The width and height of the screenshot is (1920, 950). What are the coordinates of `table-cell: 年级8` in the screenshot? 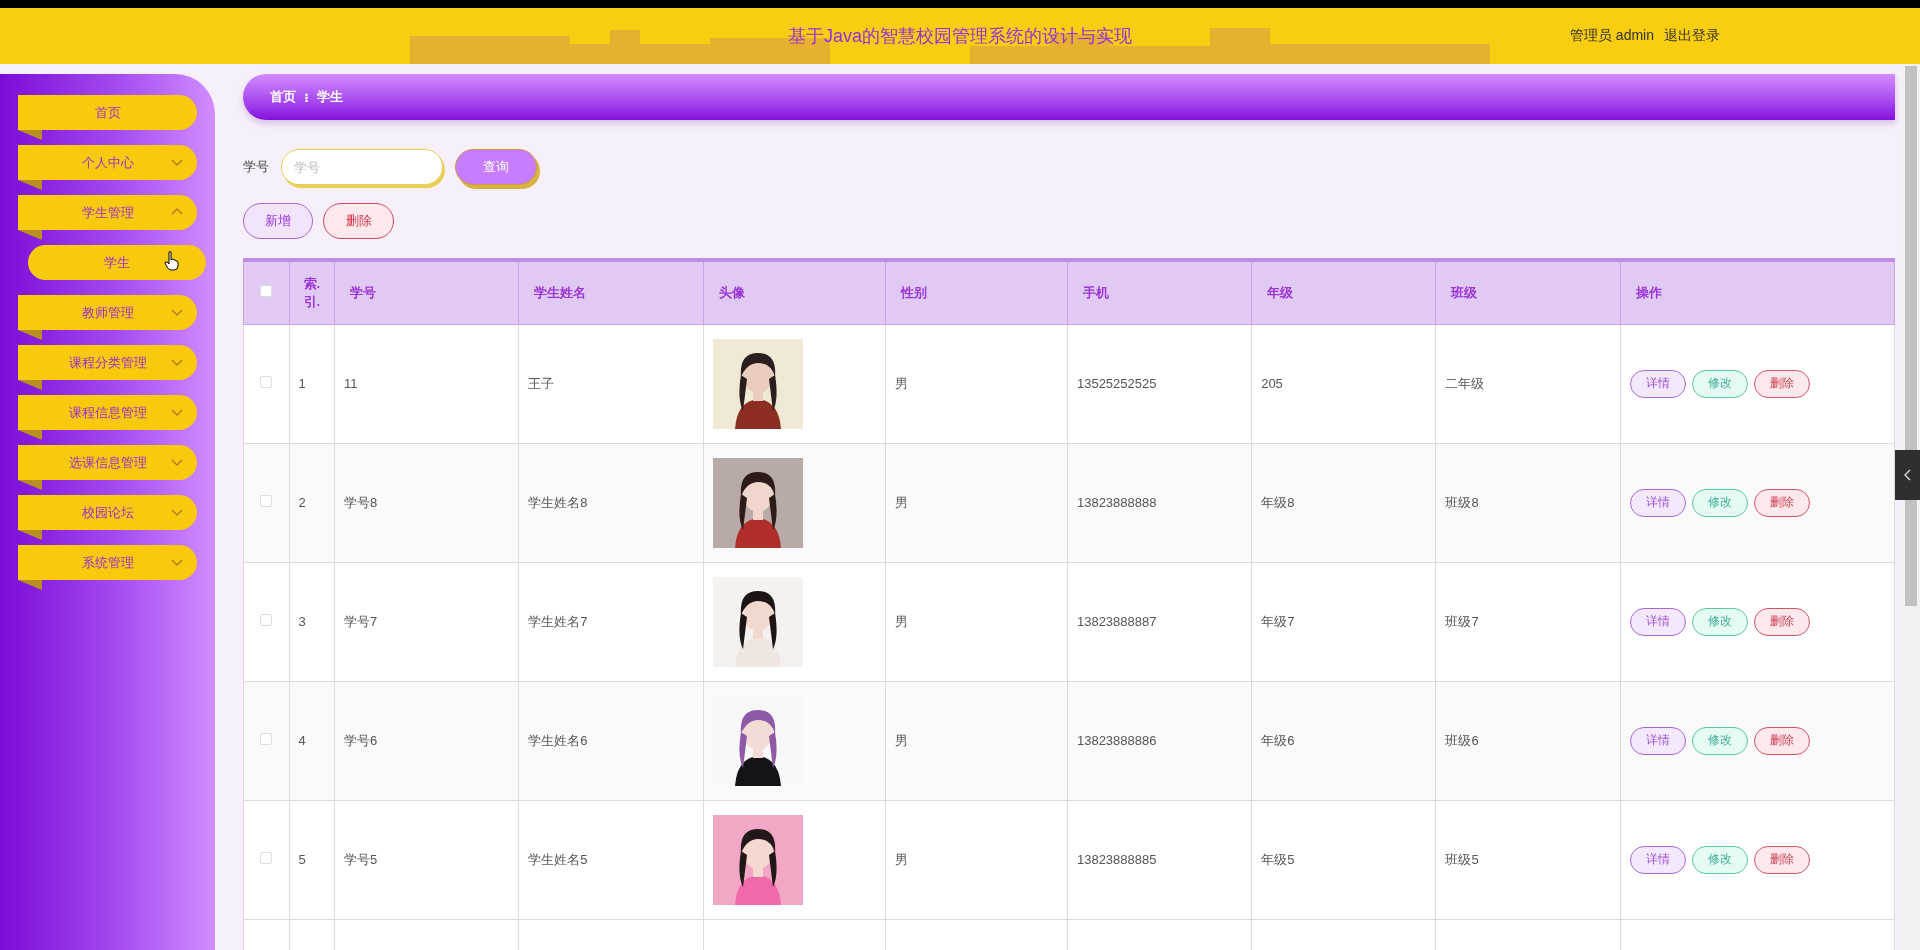 It's located at (1278, 502).